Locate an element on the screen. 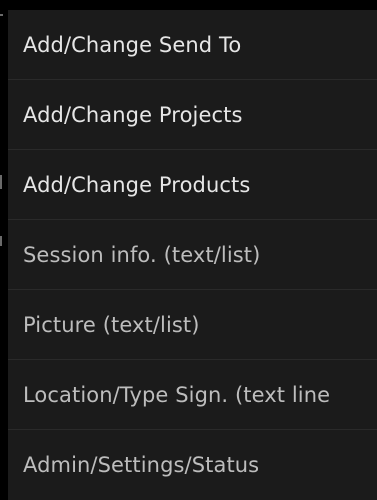  menu-item-label: Session info. (text/list) is located at coordinates (142, 254).